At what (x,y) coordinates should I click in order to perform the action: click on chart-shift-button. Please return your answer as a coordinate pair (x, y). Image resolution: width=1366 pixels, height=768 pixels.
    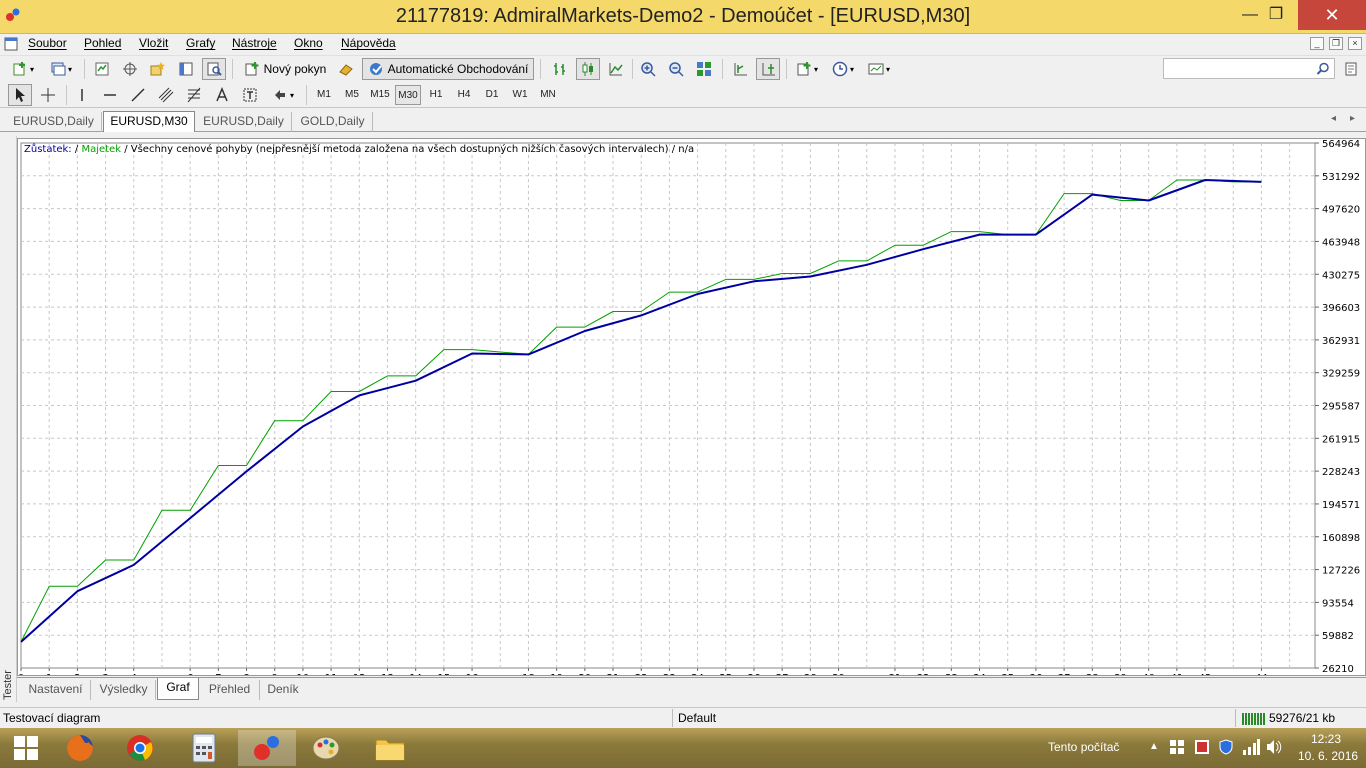
    Looking at the image, I should click on (740, 69).